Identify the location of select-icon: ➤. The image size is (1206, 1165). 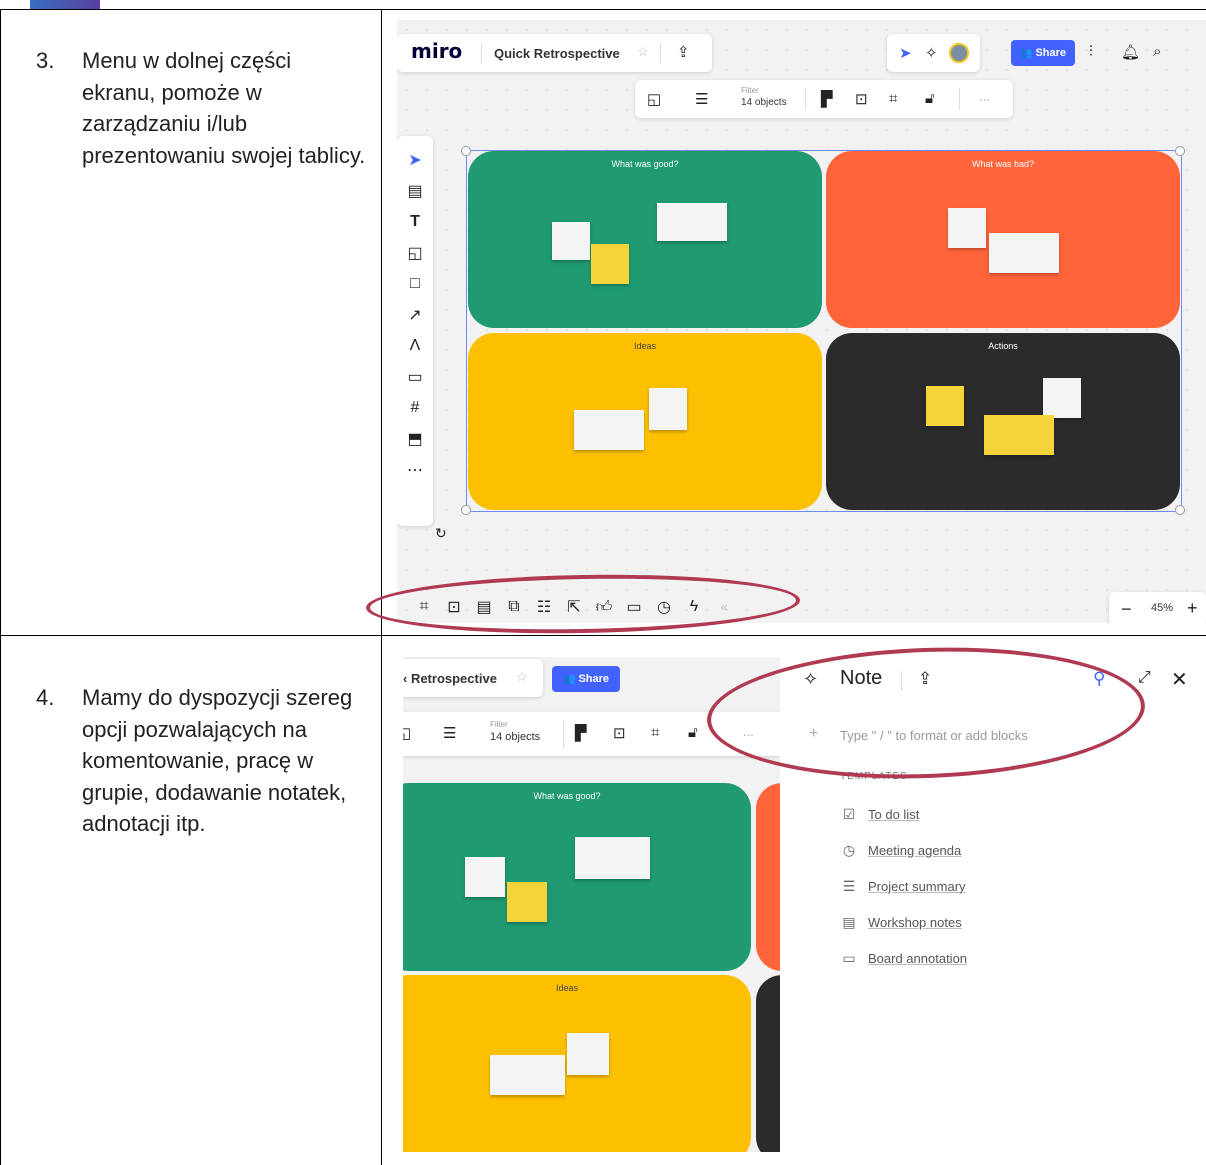
(415, 159).